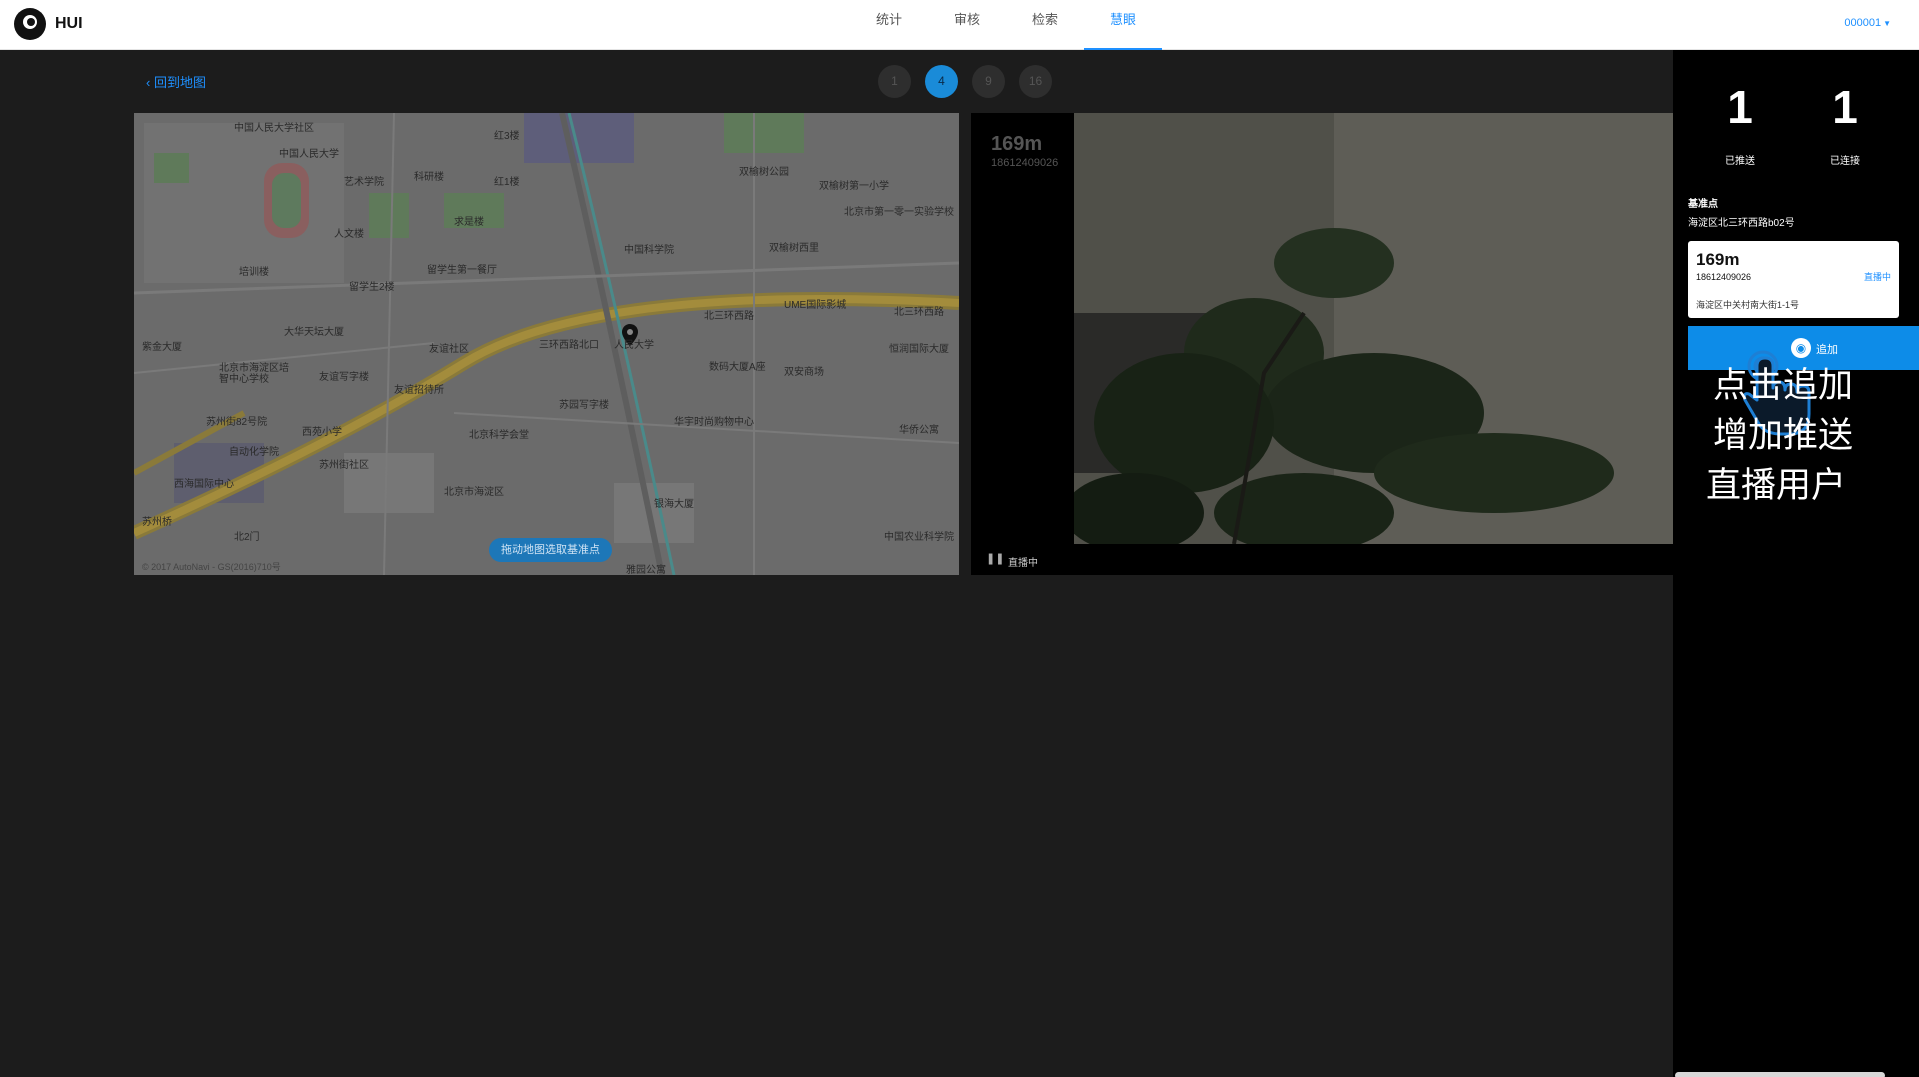 The width and height of the screenshot is (1919, 1077). I want to click on map-label: 自动化学院, so click(254, 452).